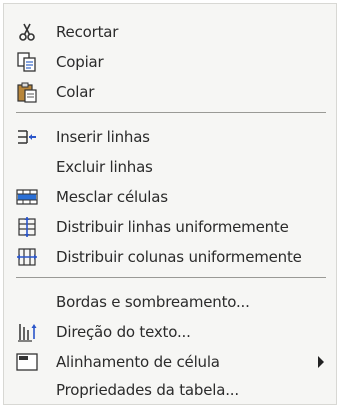 The width and height of the screenshot is (341, 408). What do you see at coordinates (170, 62) in the screenshot?
I see `menu-item-copiar: Copiar` at bounding box center [170, 62].